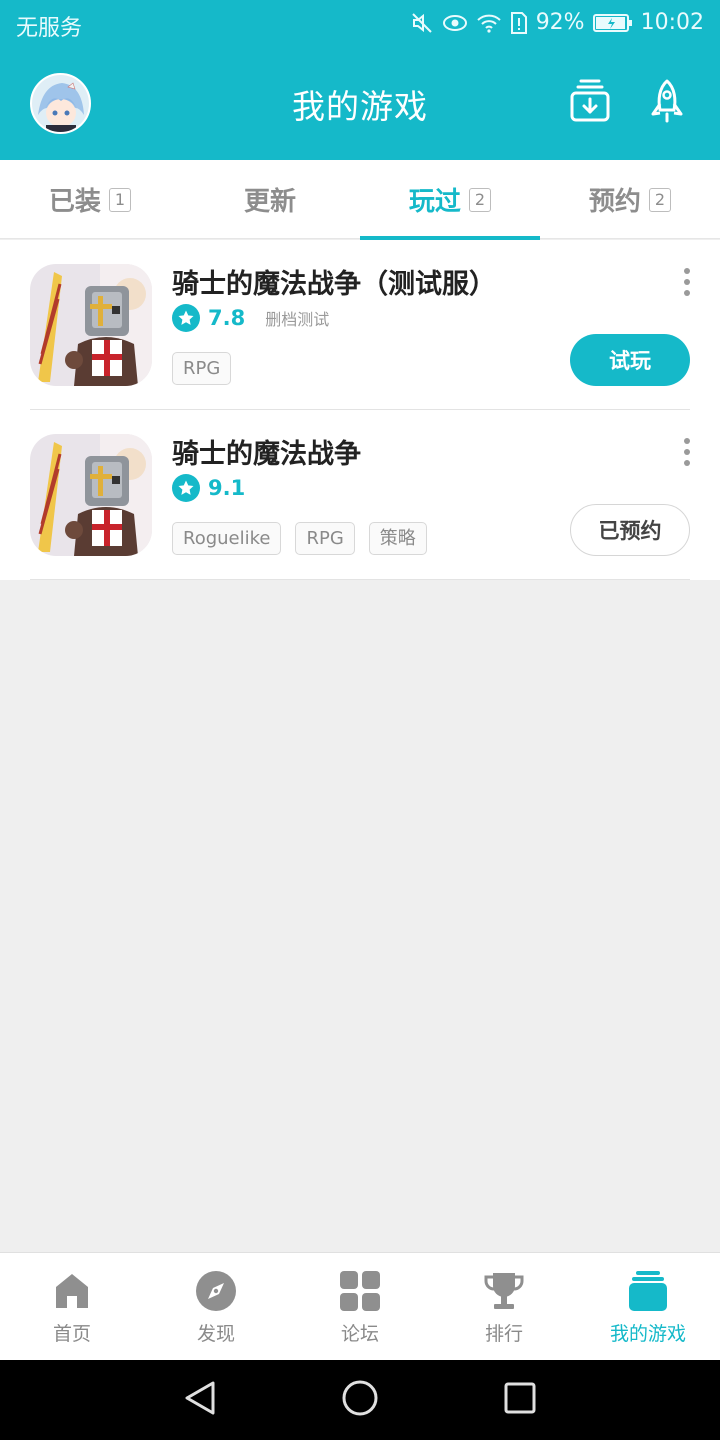 The image size is (720, 1440). What do you see at coordinates (397, 538) in the screenshot?
I see `tag-chip: 策略` at bounding box center [397, 538].